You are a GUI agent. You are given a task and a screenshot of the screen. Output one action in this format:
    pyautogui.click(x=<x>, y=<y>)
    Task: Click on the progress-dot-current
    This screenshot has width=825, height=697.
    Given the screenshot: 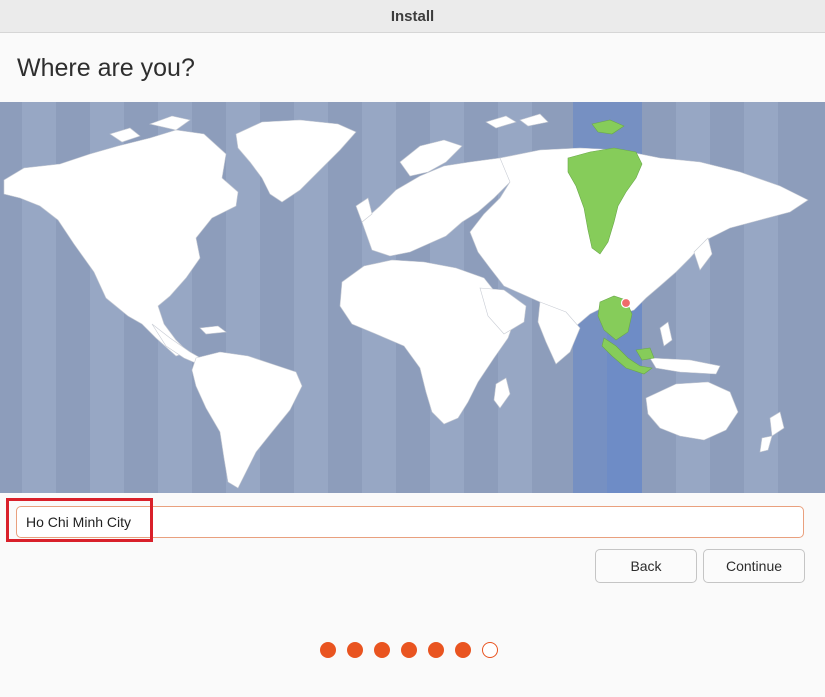 What is the action you would take?
    pyautogui.click(x=490, y=650)
    